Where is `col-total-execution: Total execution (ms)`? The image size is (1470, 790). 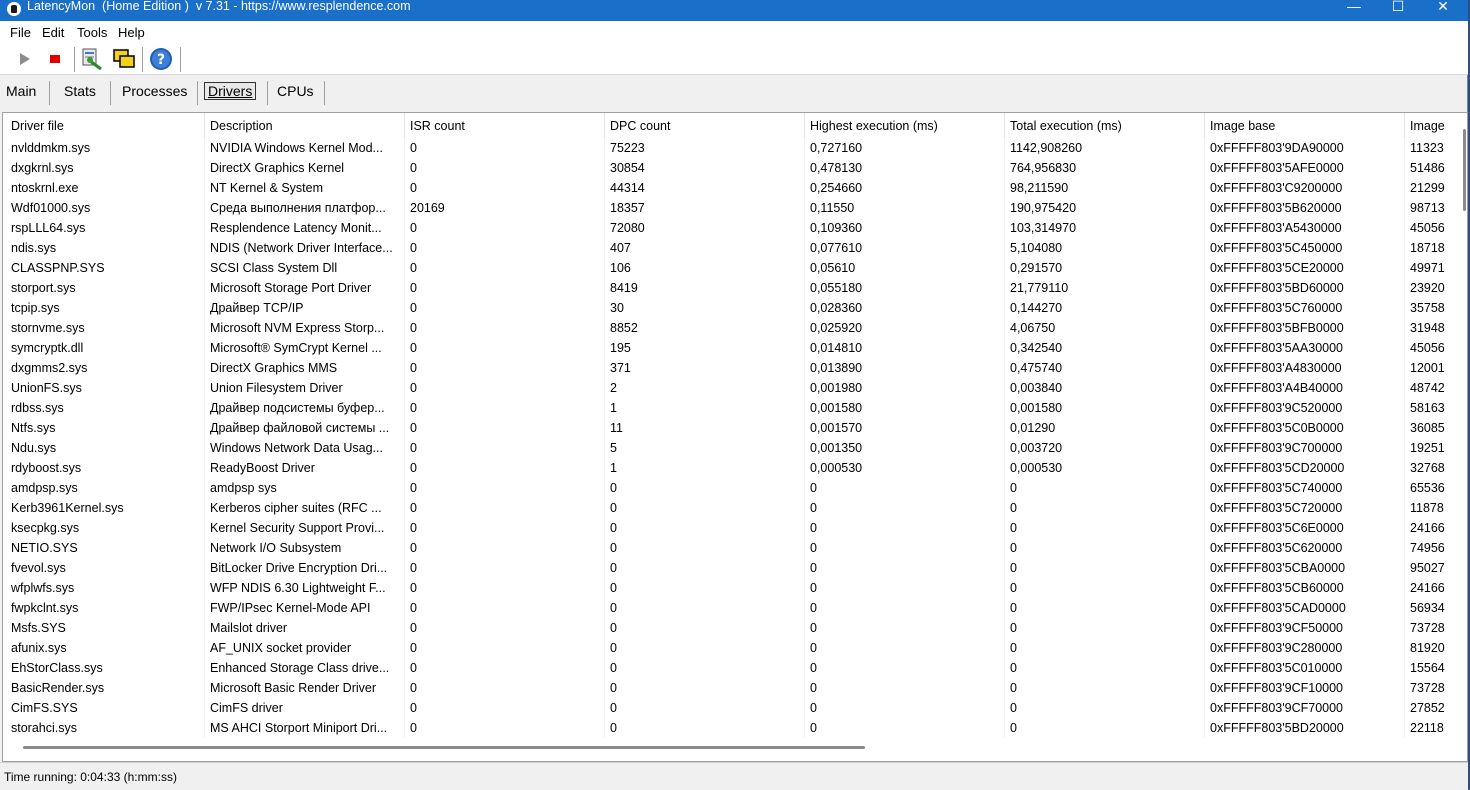
col-total-execution: Total execution (ms) is located at coordinates (1066, 126).